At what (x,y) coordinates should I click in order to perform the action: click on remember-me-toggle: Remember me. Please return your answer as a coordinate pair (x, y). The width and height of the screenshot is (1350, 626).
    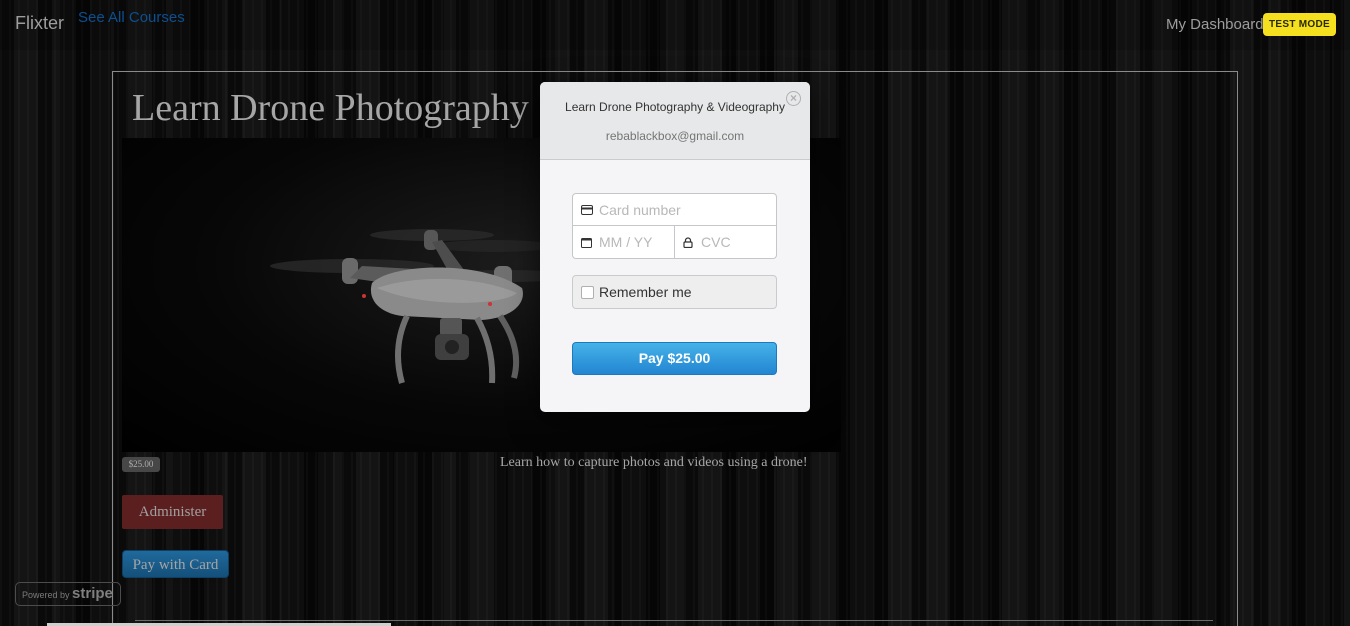
    Looking at the image, I should click on (674, 292).